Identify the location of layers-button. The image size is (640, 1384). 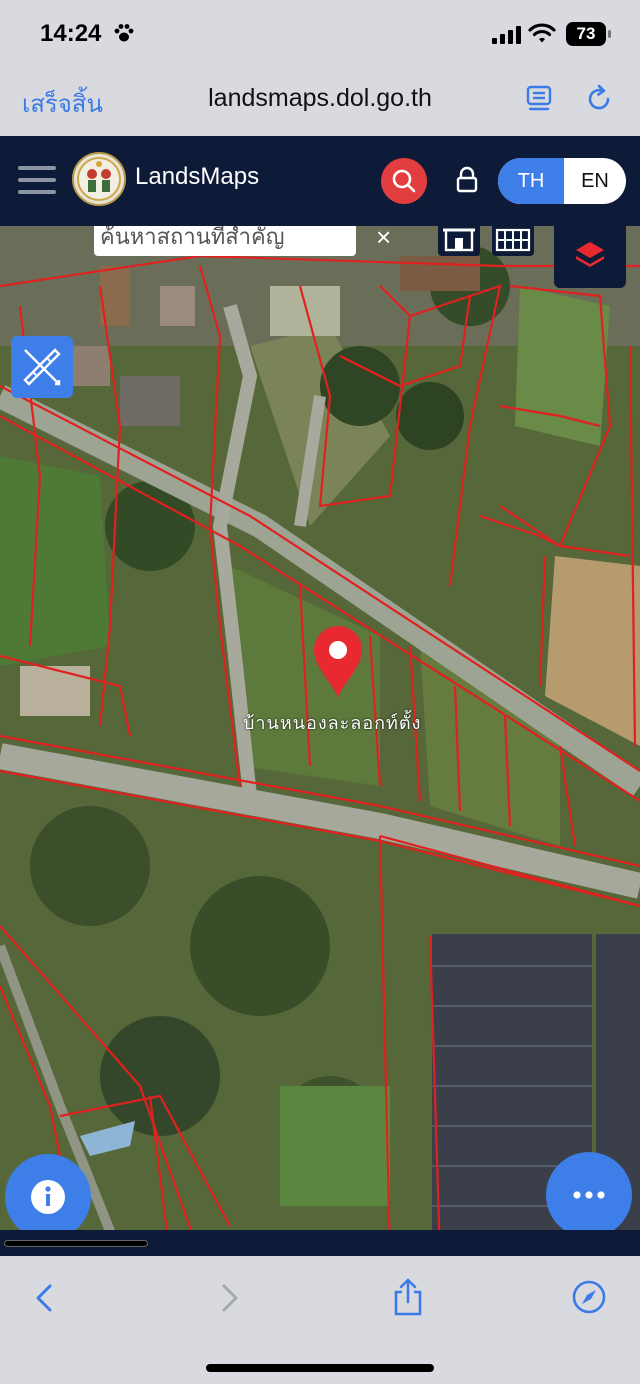
(590, 257).